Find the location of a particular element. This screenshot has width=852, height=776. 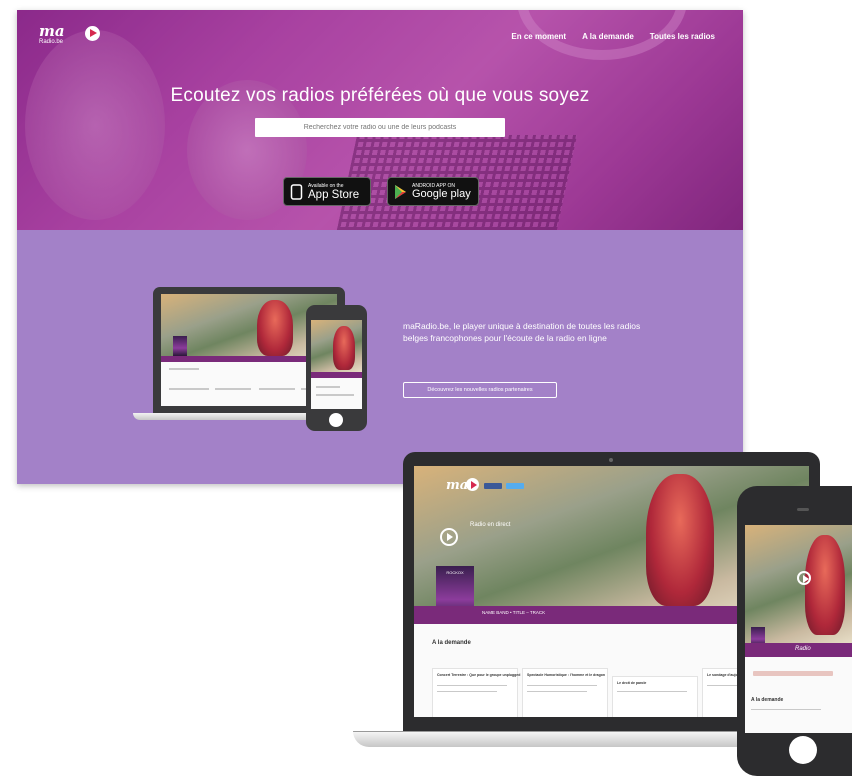

site-logo: ma Radio.be is located at coordinates (70, 37).